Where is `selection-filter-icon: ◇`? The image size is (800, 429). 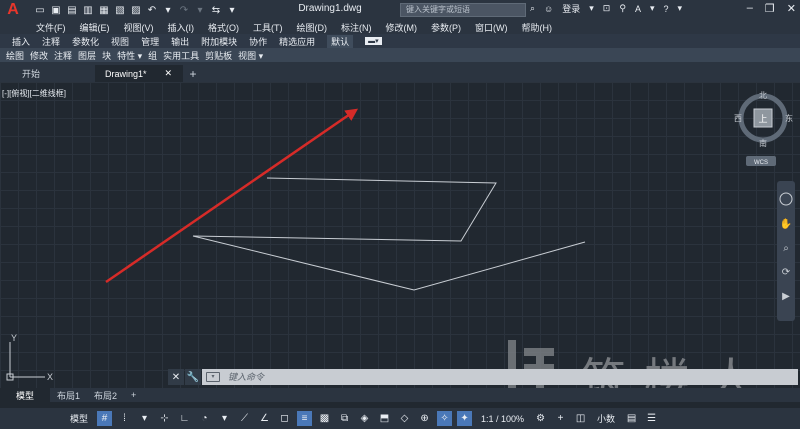
selection-filter-icon: ◇ is located at coordinates (404, 418).